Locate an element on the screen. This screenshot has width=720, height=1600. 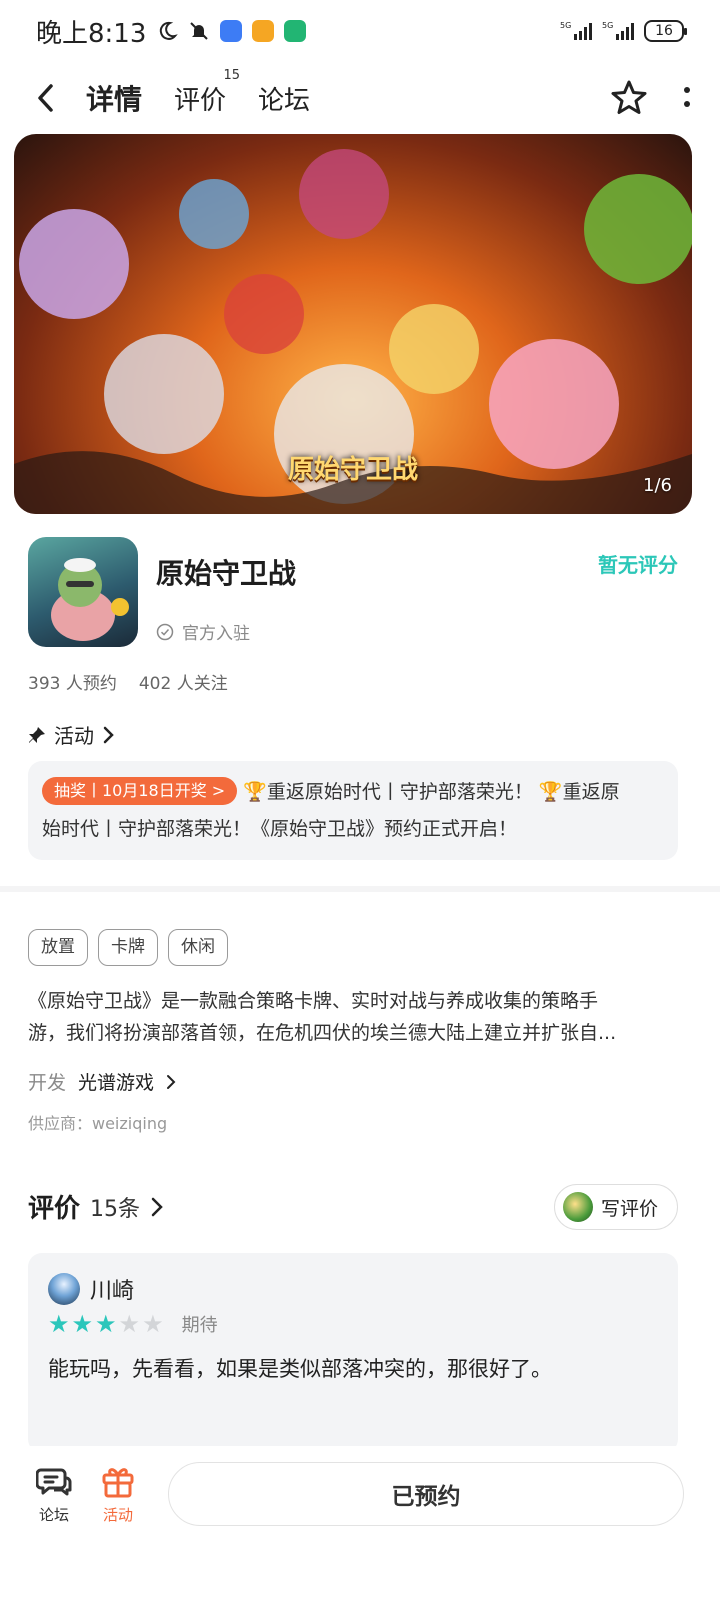
reservation-count: 393 人预约 is located at coordinates (72, 684).